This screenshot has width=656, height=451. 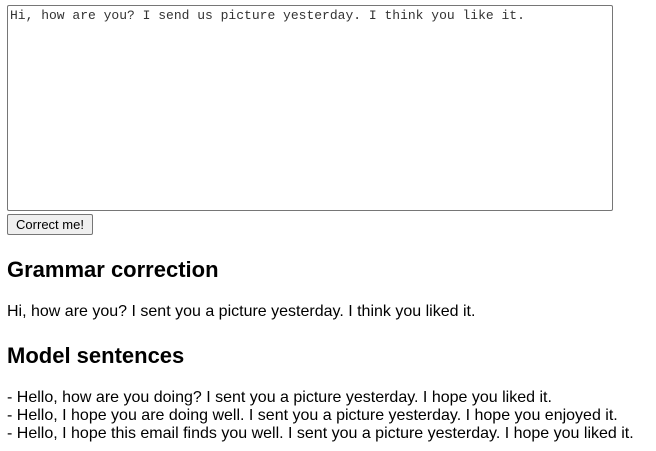 What do you see at coordinates (50, 224) in the screenshot?
I see `correct-me-button: Correct me!` at bounding box center [50, 224].